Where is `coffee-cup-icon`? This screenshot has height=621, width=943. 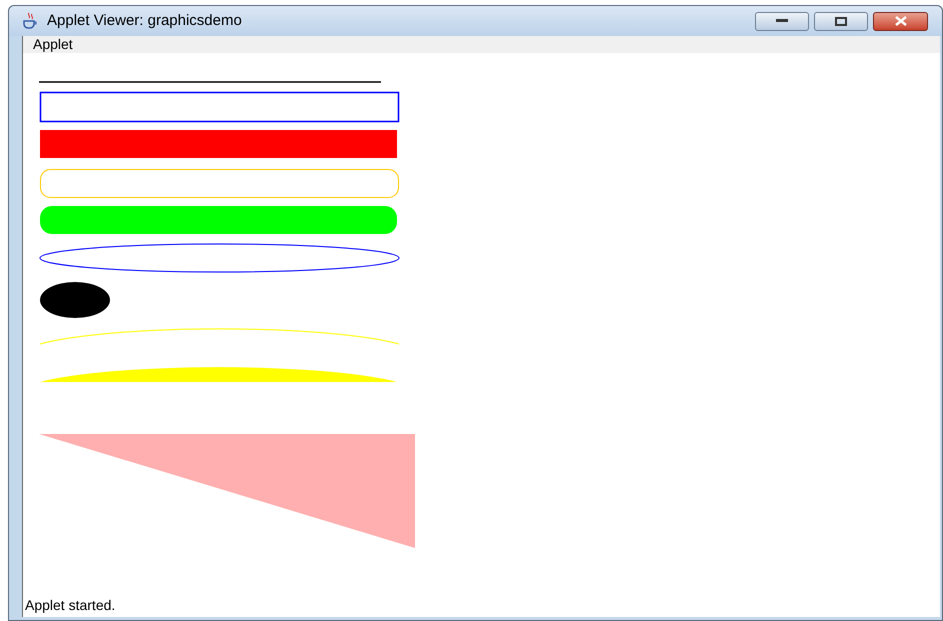
coffee-cup-icon is located at coordinates (30, 21).